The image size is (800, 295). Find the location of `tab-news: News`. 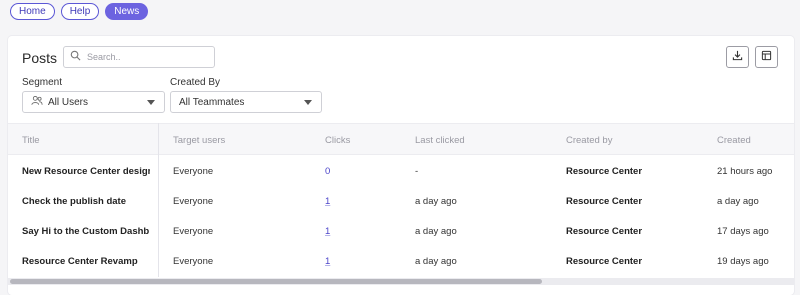

tab-news: News is located at coordinates (127, 11).